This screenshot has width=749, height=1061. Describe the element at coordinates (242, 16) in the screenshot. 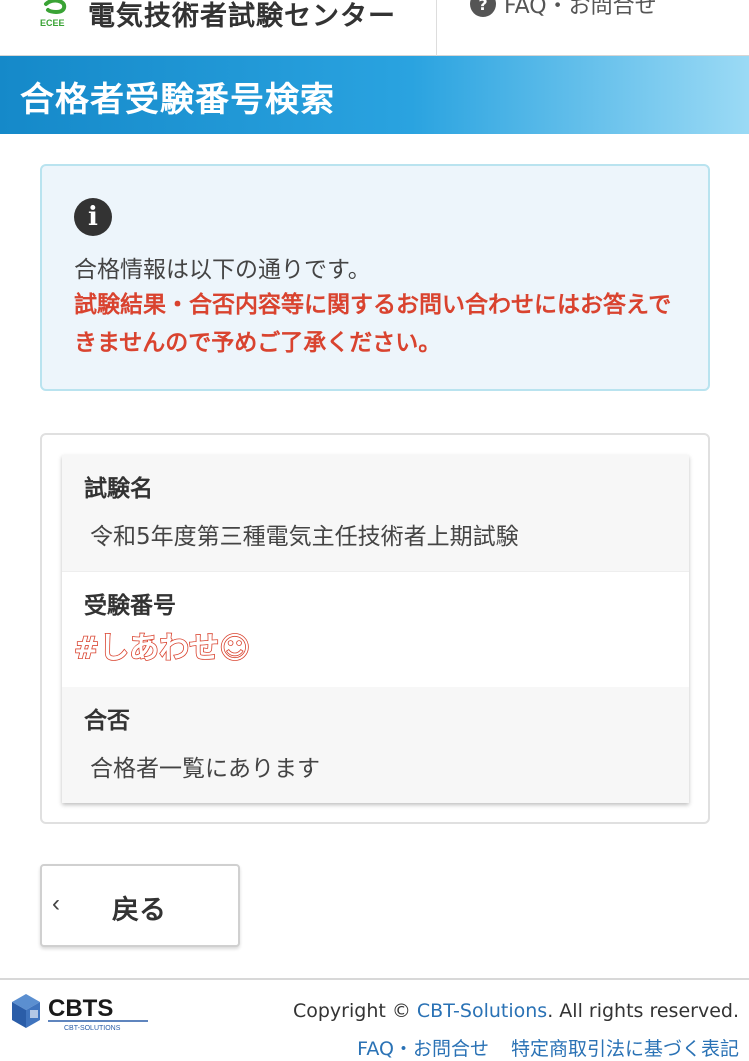

I see `site-name: 電気技術者試験センター` at that location.